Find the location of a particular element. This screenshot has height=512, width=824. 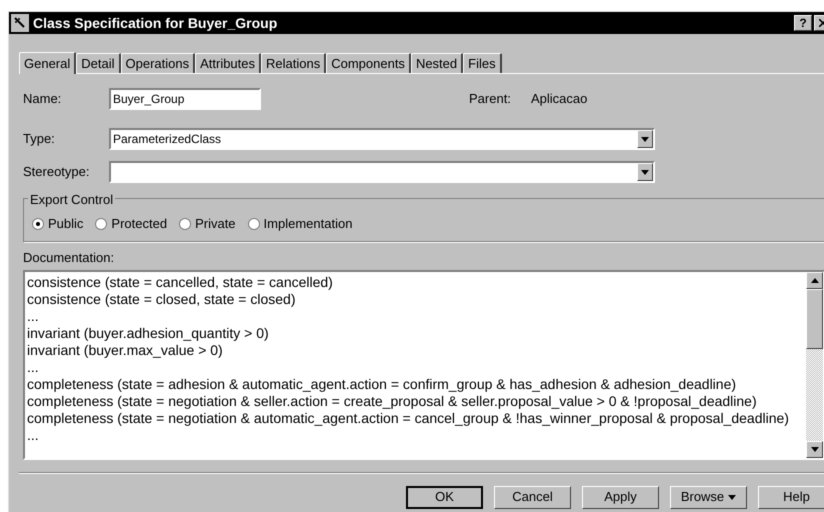

documentation-line: completeness (state = negotiation & automatic_agent.action = cancel_group & !has_winner_proposal & proposal_deadline) is located at coordinates (408, 418).